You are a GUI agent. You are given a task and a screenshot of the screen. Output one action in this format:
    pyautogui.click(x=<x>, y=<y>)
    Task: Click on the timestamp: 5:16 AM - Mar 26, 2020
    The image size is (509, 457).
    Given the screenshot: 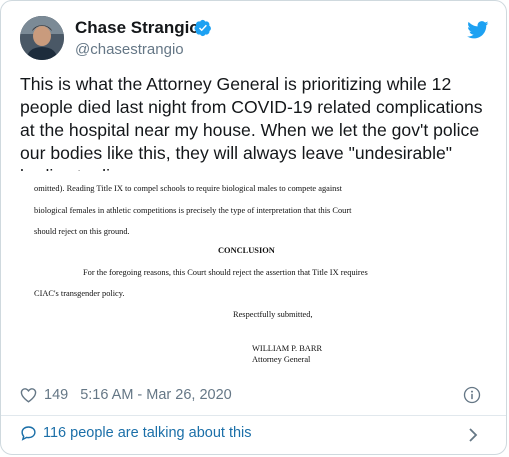 What is the action you would take?
    pyautogui.click(x=156, y=395)
    